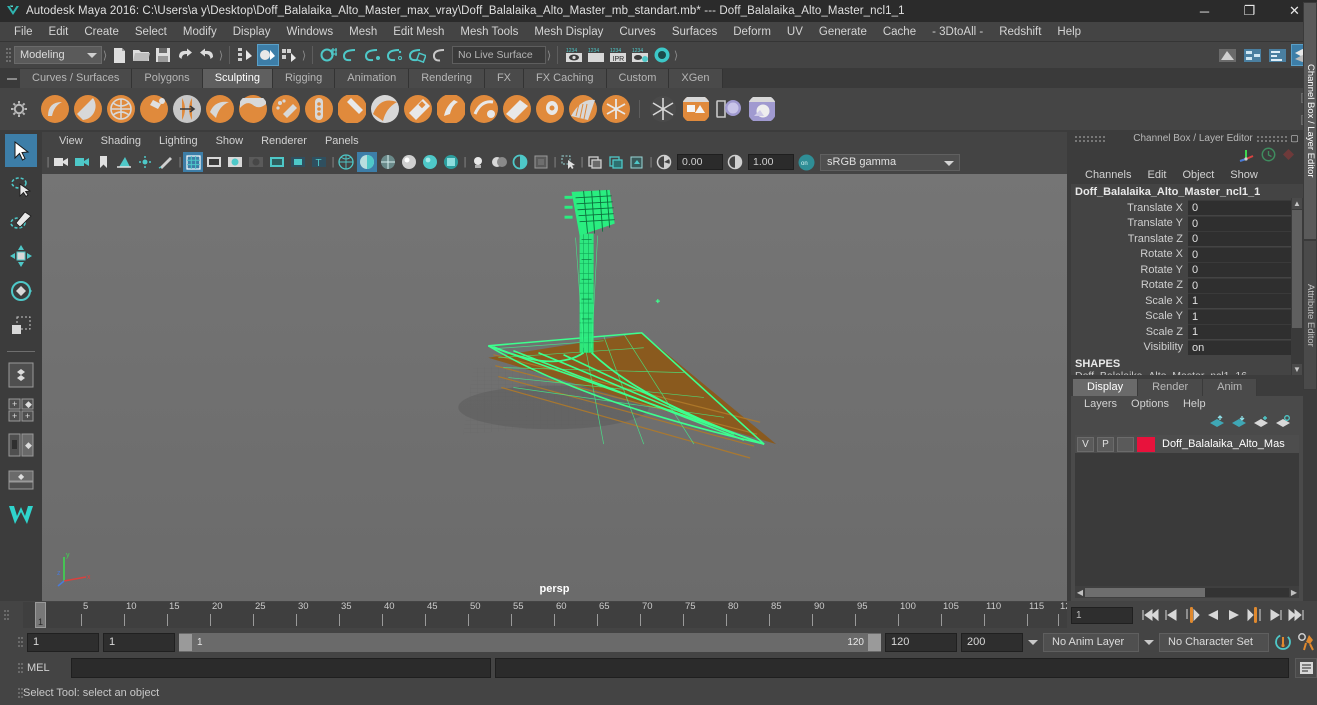 This screenshot has height=705, width=1317. What do you see at coordinates (329, 55) in the screenshot?
I see `snap-to-grid-icon` at bounding box center [329, 55].